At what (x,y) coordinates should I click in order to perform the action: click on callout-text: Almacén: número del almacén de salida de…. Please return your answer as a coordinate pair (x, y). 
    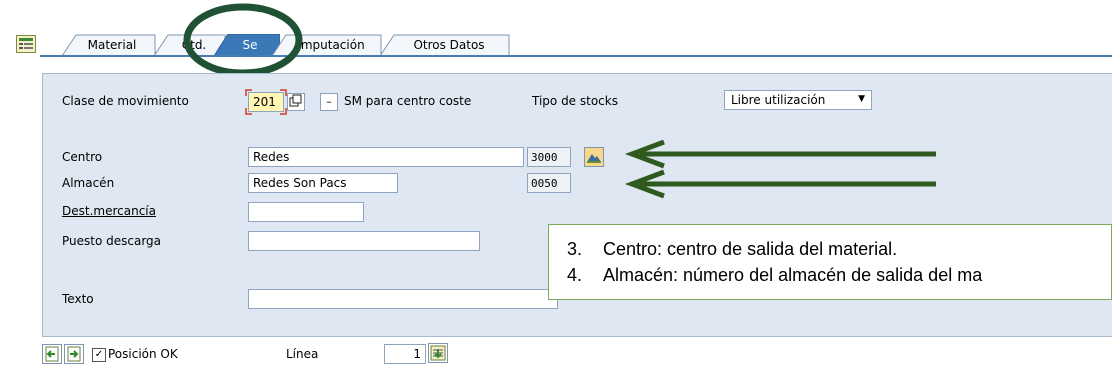
    Looking at the image, I should click on (793, 275).